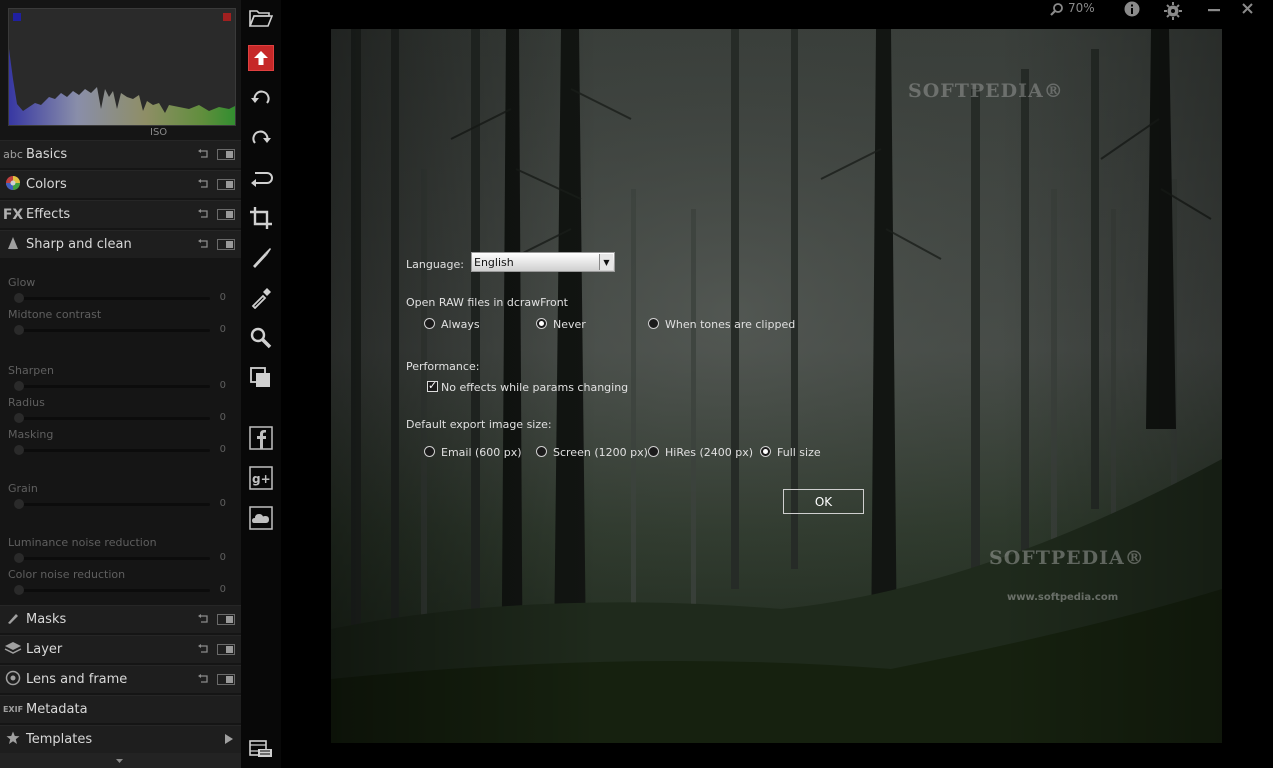 This screenshot has width=1273, height=768. Describe the element at coordinates (120, 583) in the screenshot. I see `slider-color-noise-reduction: Color noise reduction 0` at that location.